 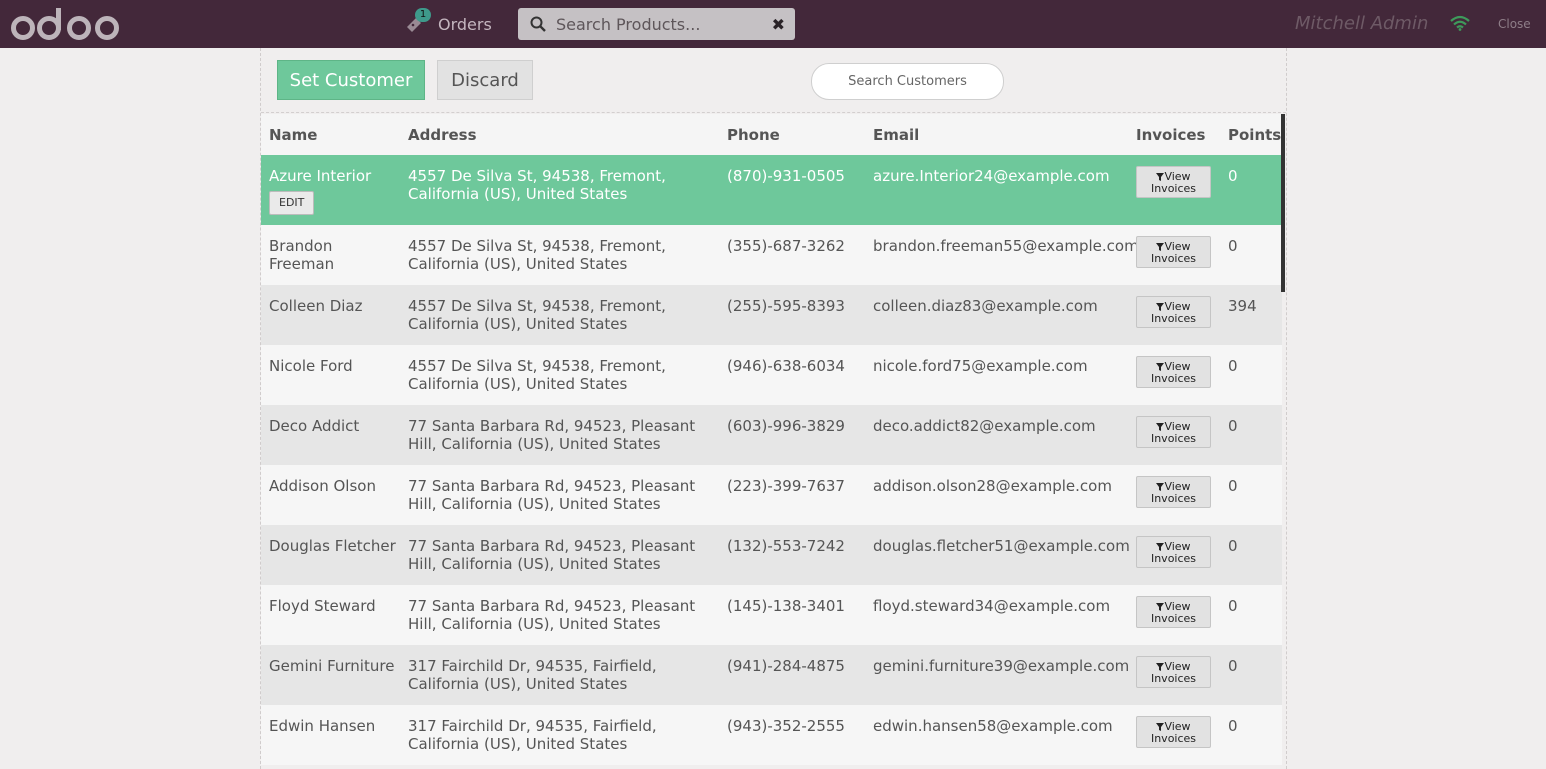 I want to click on orders-button: 1 Orders, so click(x=448, y=23).